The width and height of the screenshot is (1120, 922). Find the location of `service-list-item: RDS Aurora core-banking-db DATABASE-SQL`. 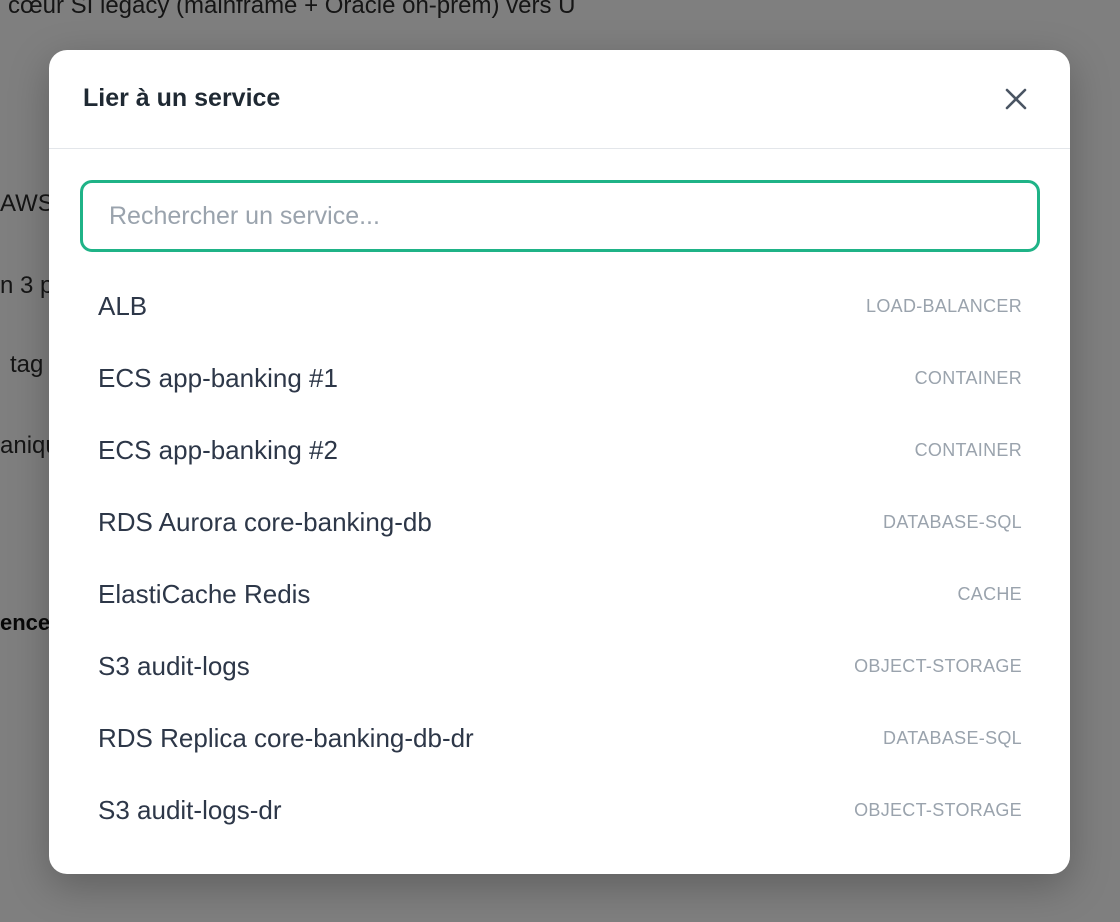

service-list-item: RDS Aurora core-banking-db DATABASE-SQL is located at coordinates (560, 522).